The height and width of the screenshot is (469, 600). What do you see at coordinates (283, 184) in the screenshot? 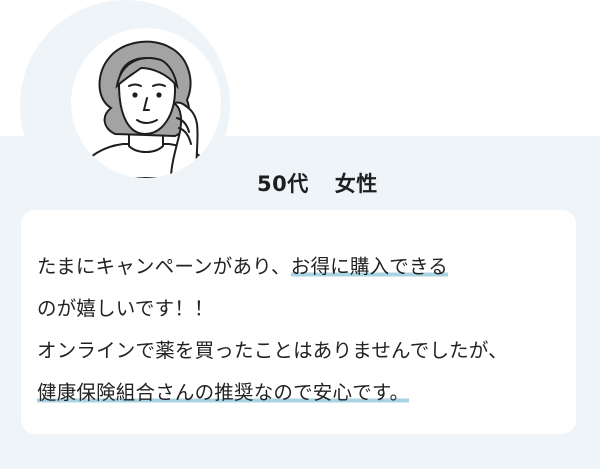
I see `persona-age: 50代` at bounding box center [283, 184].